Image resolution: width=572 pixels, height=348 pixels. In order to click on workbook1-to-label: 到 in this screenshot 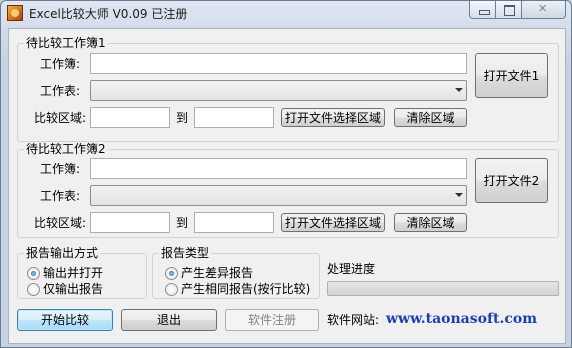, I will do `click(182, 118)`.